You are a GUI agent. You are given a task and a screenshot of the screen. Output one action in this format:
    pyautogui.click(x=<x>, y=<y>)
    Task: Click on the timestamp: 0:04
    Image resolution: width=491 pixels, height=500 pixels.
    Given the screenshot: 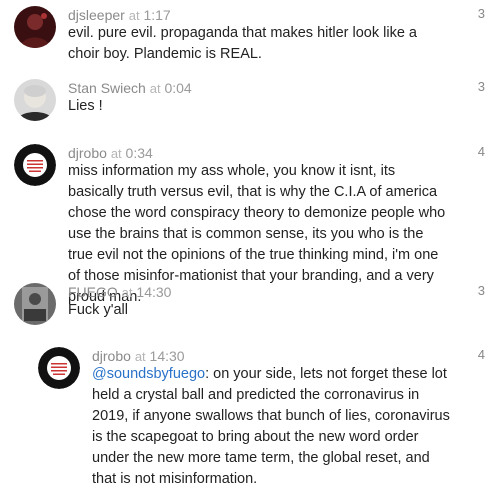 What is the action you would take?
    pyautogui.click(x=177, y=88)
    